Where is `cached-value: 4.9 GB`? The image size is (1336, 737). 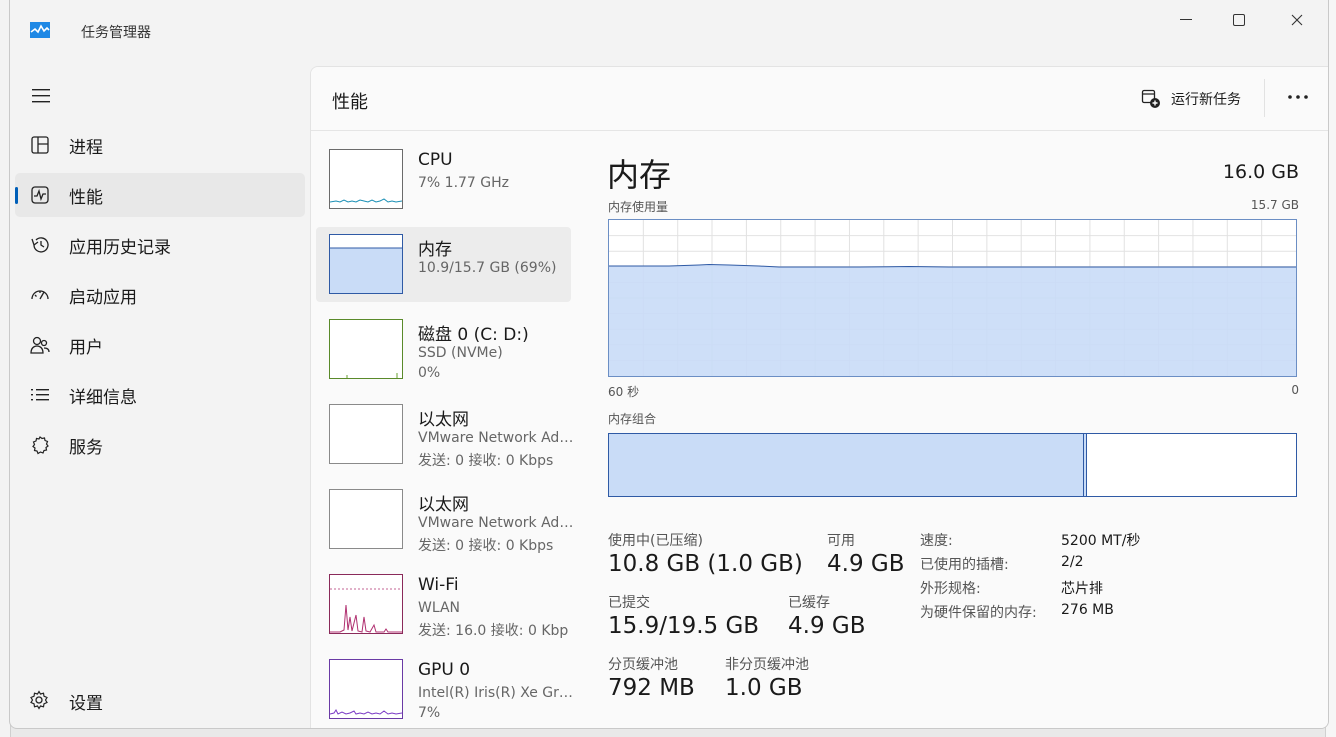 cached-value: 4.9 GB is located at coordinates (827, 626).